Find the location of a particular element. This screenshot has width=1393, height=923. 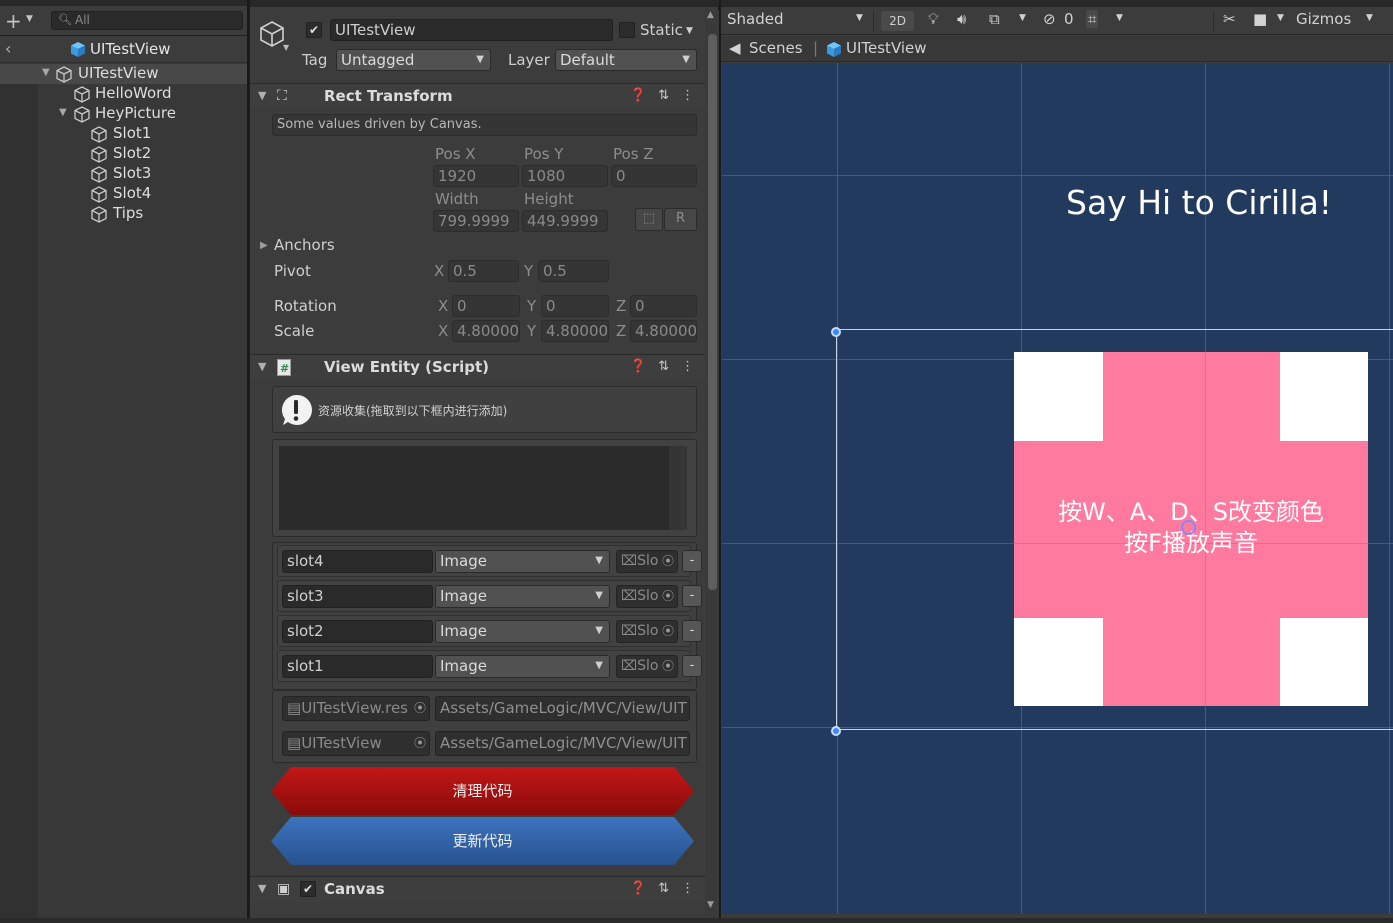

drop-list-scrollbar is located at coordinates (678, 488).